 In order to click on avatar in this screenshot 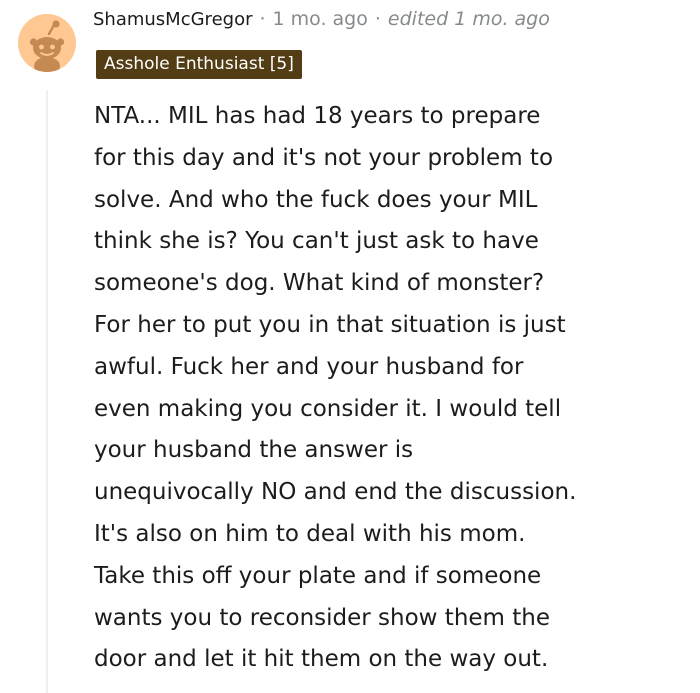, I will do `click(47, 43)`.